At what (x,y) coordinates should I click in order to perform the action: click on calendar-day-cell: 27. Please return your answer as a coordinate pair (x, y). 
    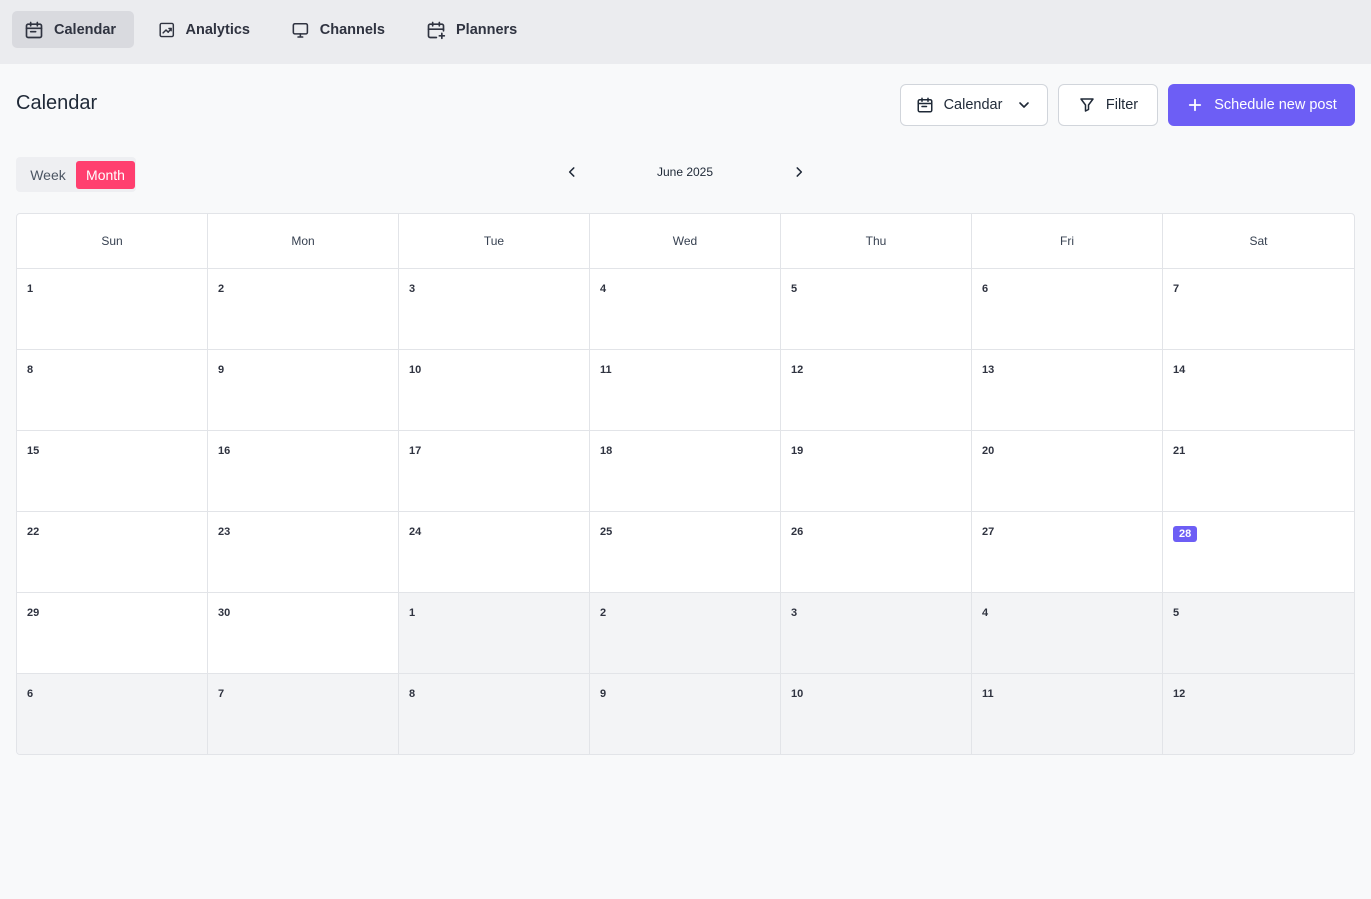
    Looking at the image, I should click on (1067, 552).